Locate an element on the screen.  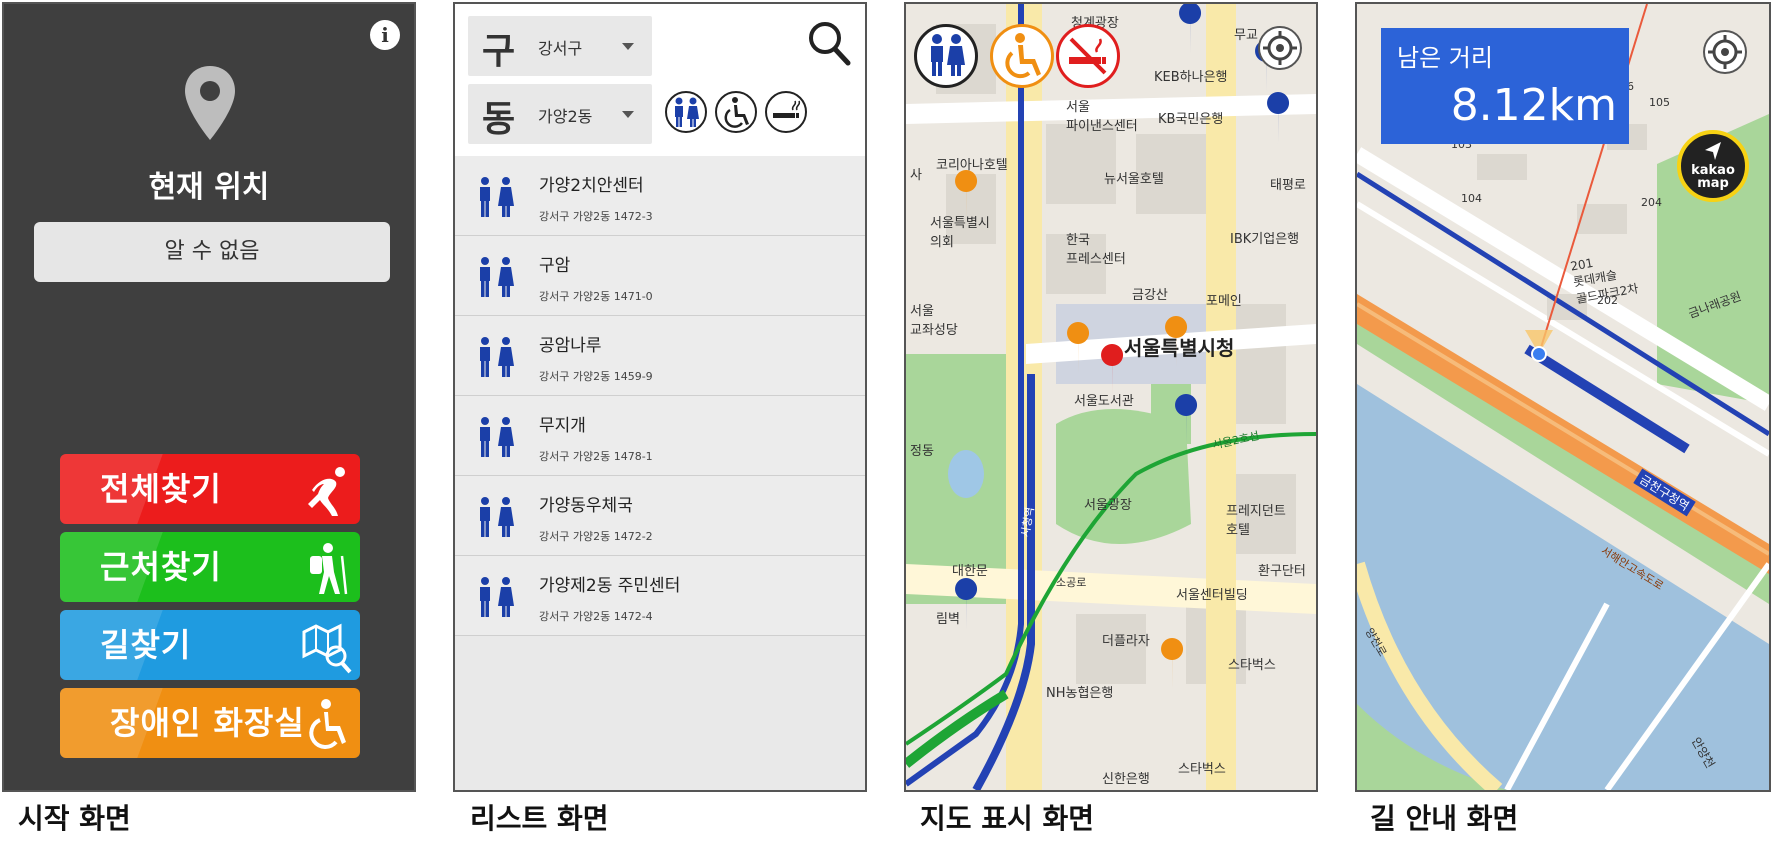
map-label: 서울도서관 is located at coordinates (1104, 401).